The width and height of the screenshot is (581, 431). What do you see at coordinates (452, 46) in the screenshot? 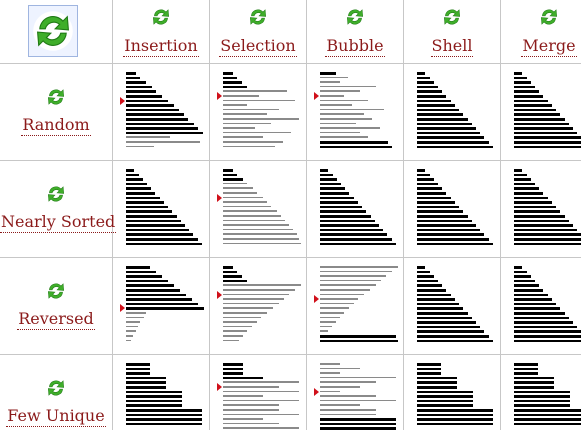
I see `algorithm-label: Shell` at bounding box center [452, 46].